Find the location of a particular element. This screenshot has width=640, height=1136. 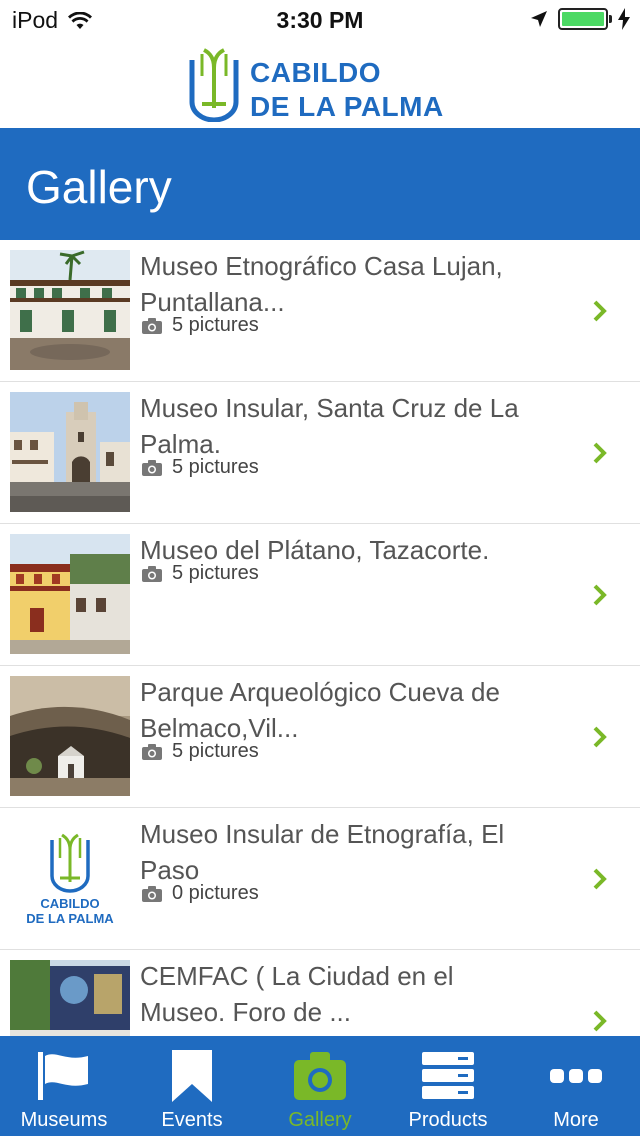

tab-more: More is located at coordinates (576, 1086).